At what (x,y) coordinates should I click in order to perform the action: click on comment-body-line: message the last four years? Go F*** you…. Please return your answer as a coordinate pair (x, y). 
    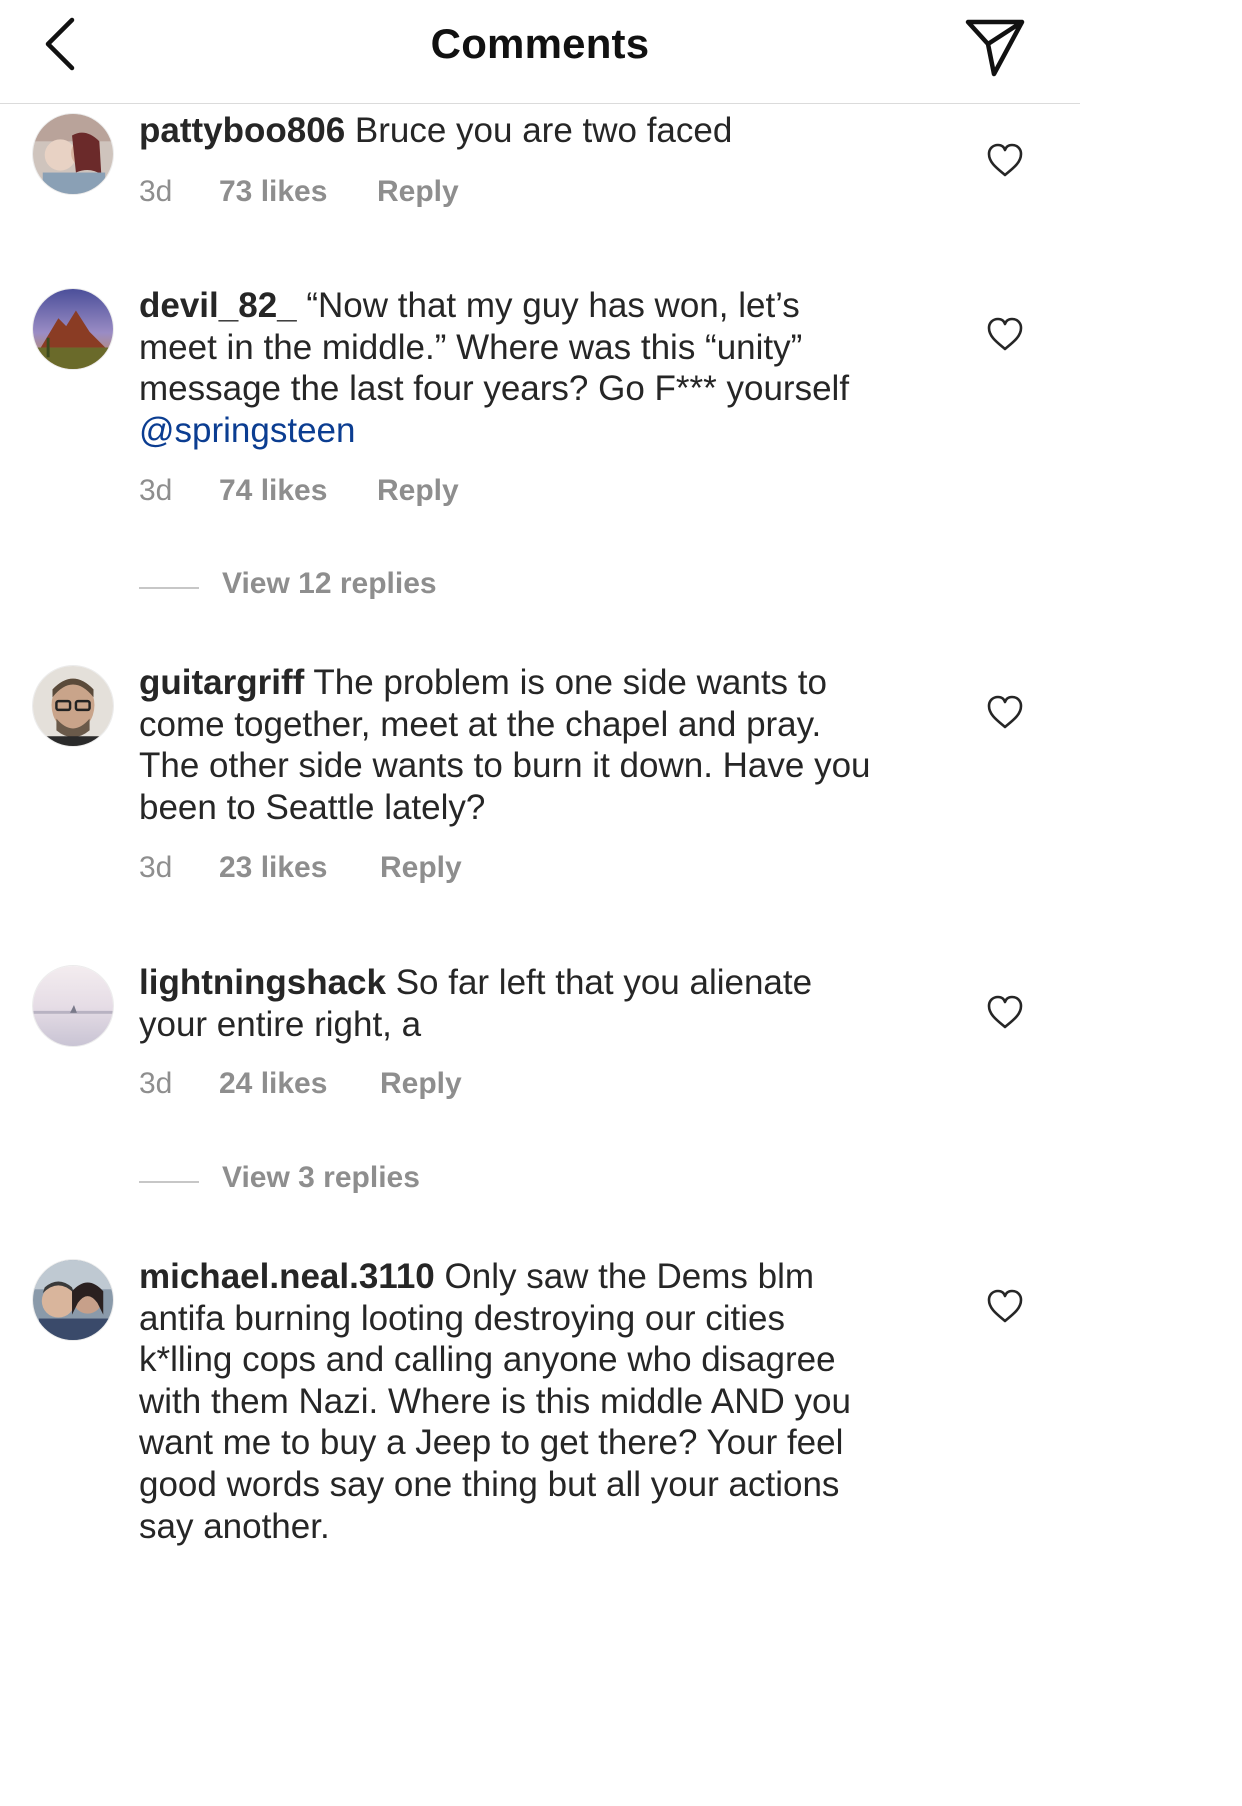
    Looking at the image, I should click on (494, 389).